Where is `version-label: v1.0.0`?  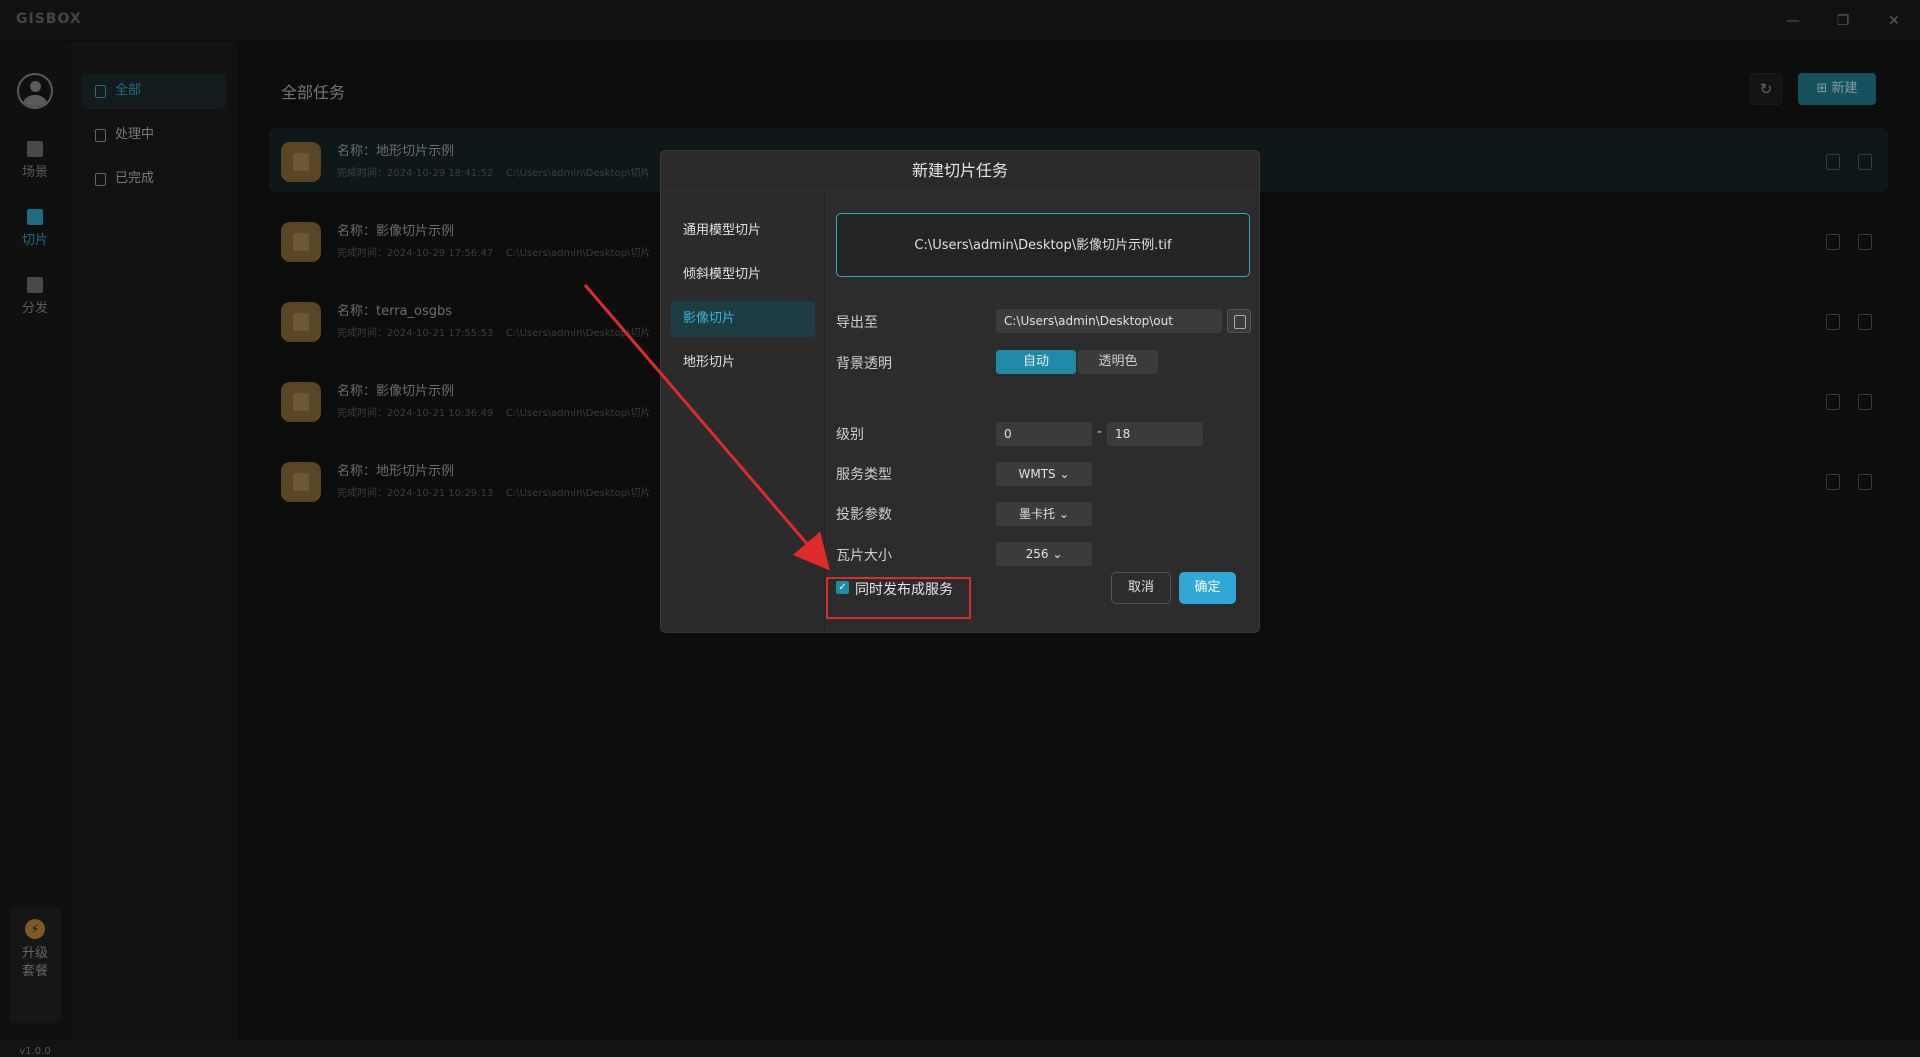
version-label: v1.0.0 is located at coordinates (35, 1051).